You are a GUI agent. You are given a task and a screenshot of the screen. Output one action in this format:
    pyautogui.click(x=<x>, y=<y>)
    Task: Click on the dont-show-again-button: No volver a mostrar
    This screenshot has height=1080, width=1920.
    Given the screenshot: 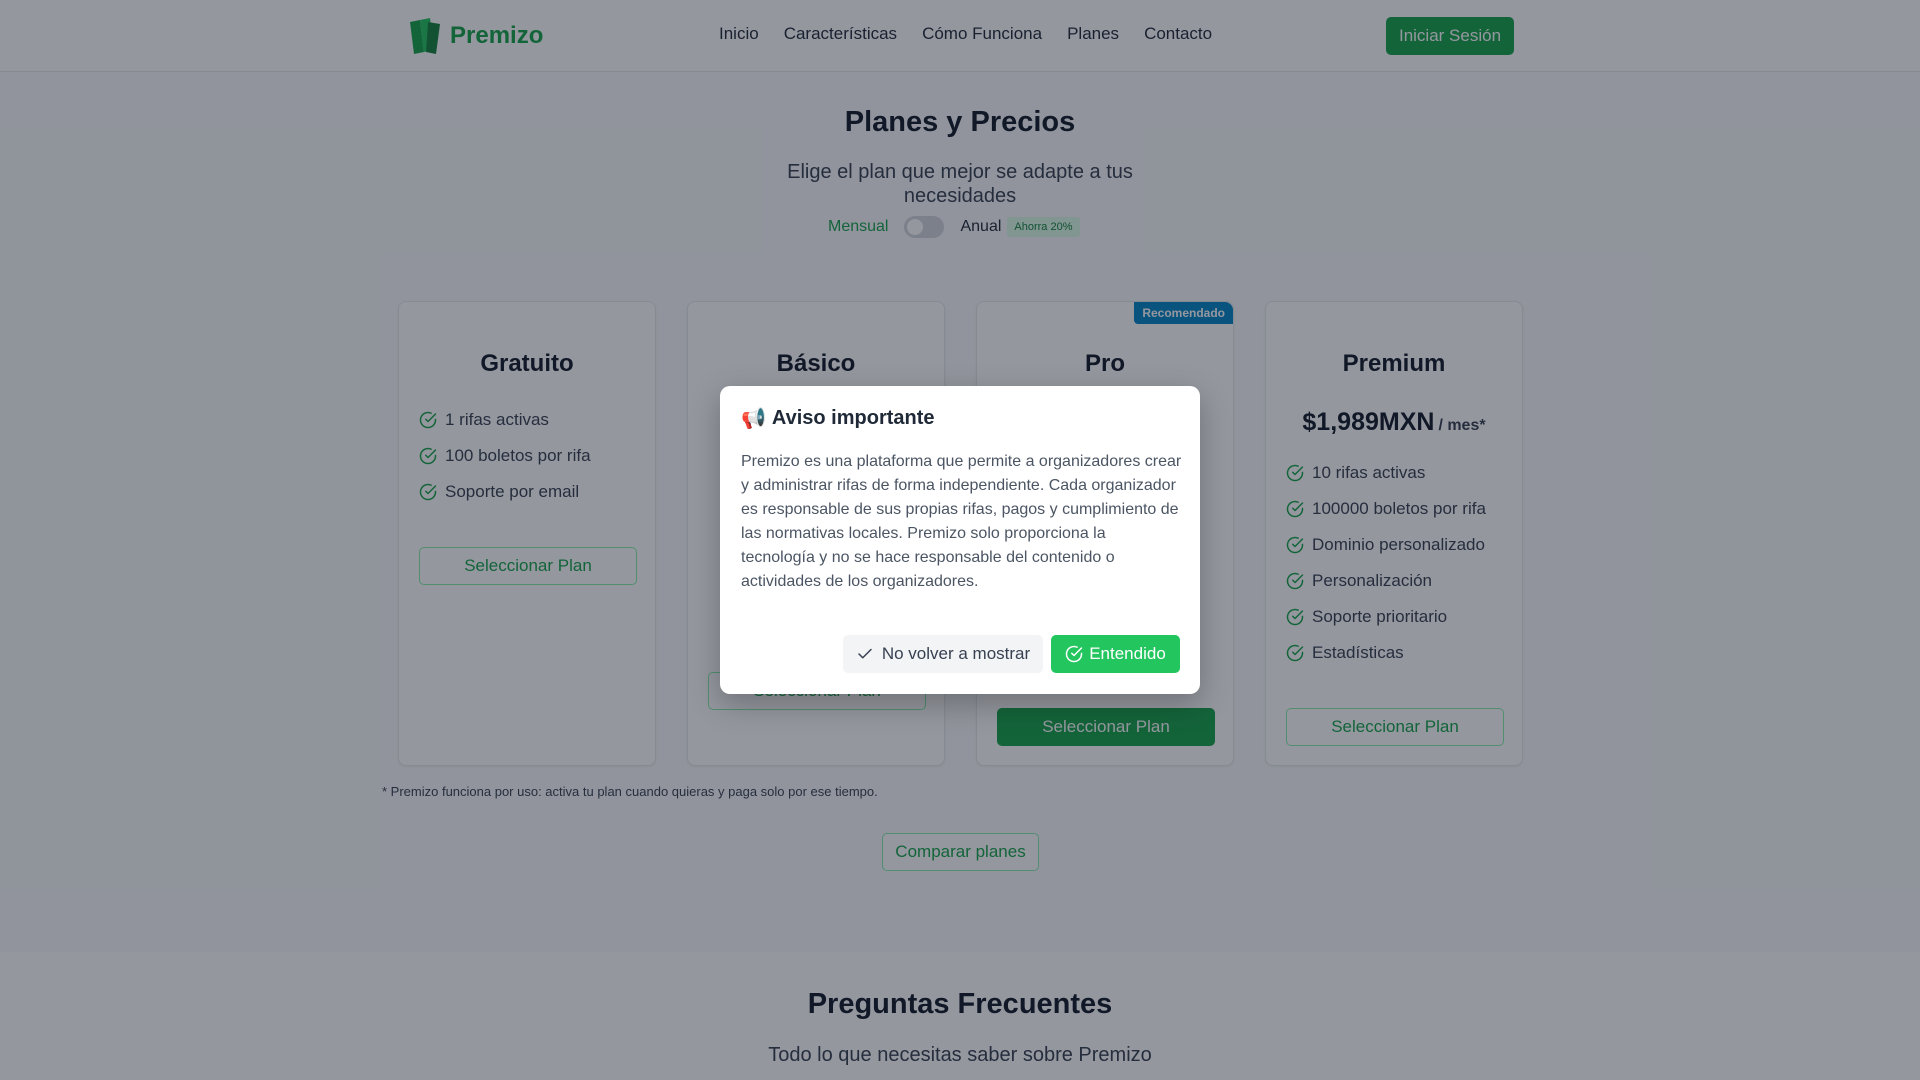 What is the action you would take?
    pyautogui.click(x=943, y=654)
    